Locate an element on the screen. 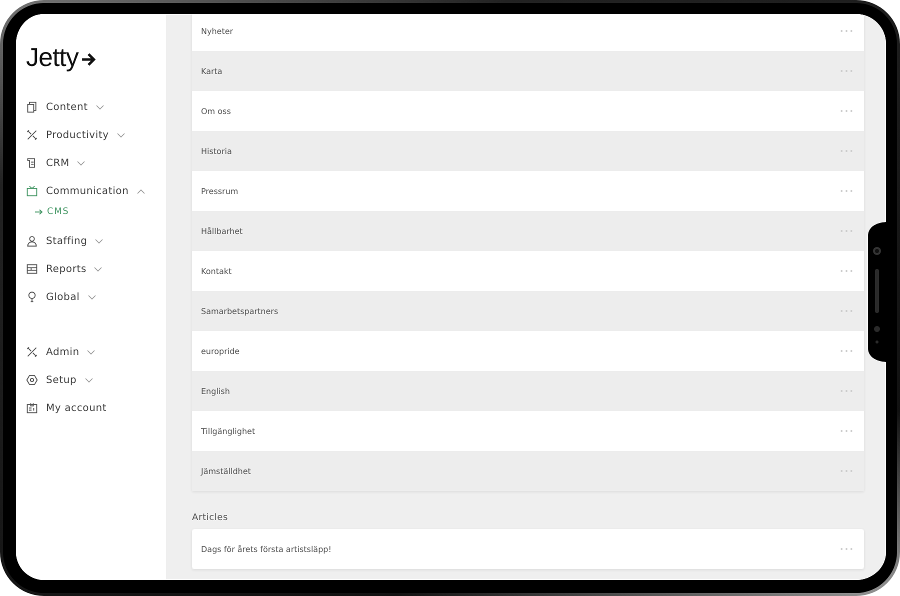  page-row: Karta is located at coordinates (528, 71).